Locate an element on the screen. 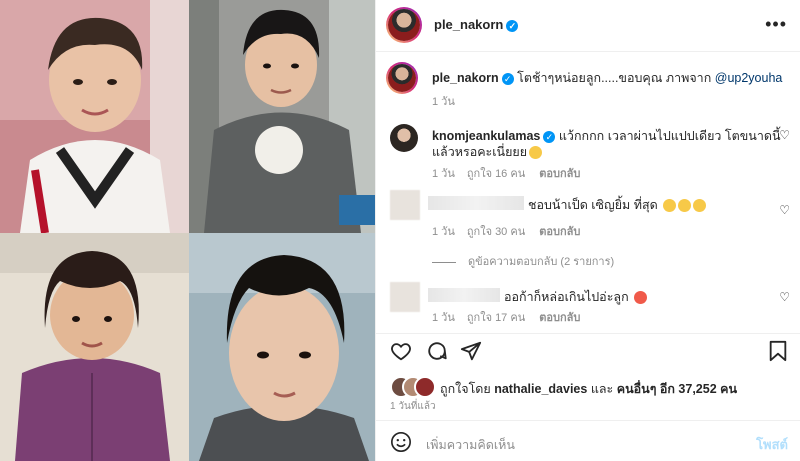  post-header: ple_nakorn ✓ ••• is located at coordinates (588, 26).